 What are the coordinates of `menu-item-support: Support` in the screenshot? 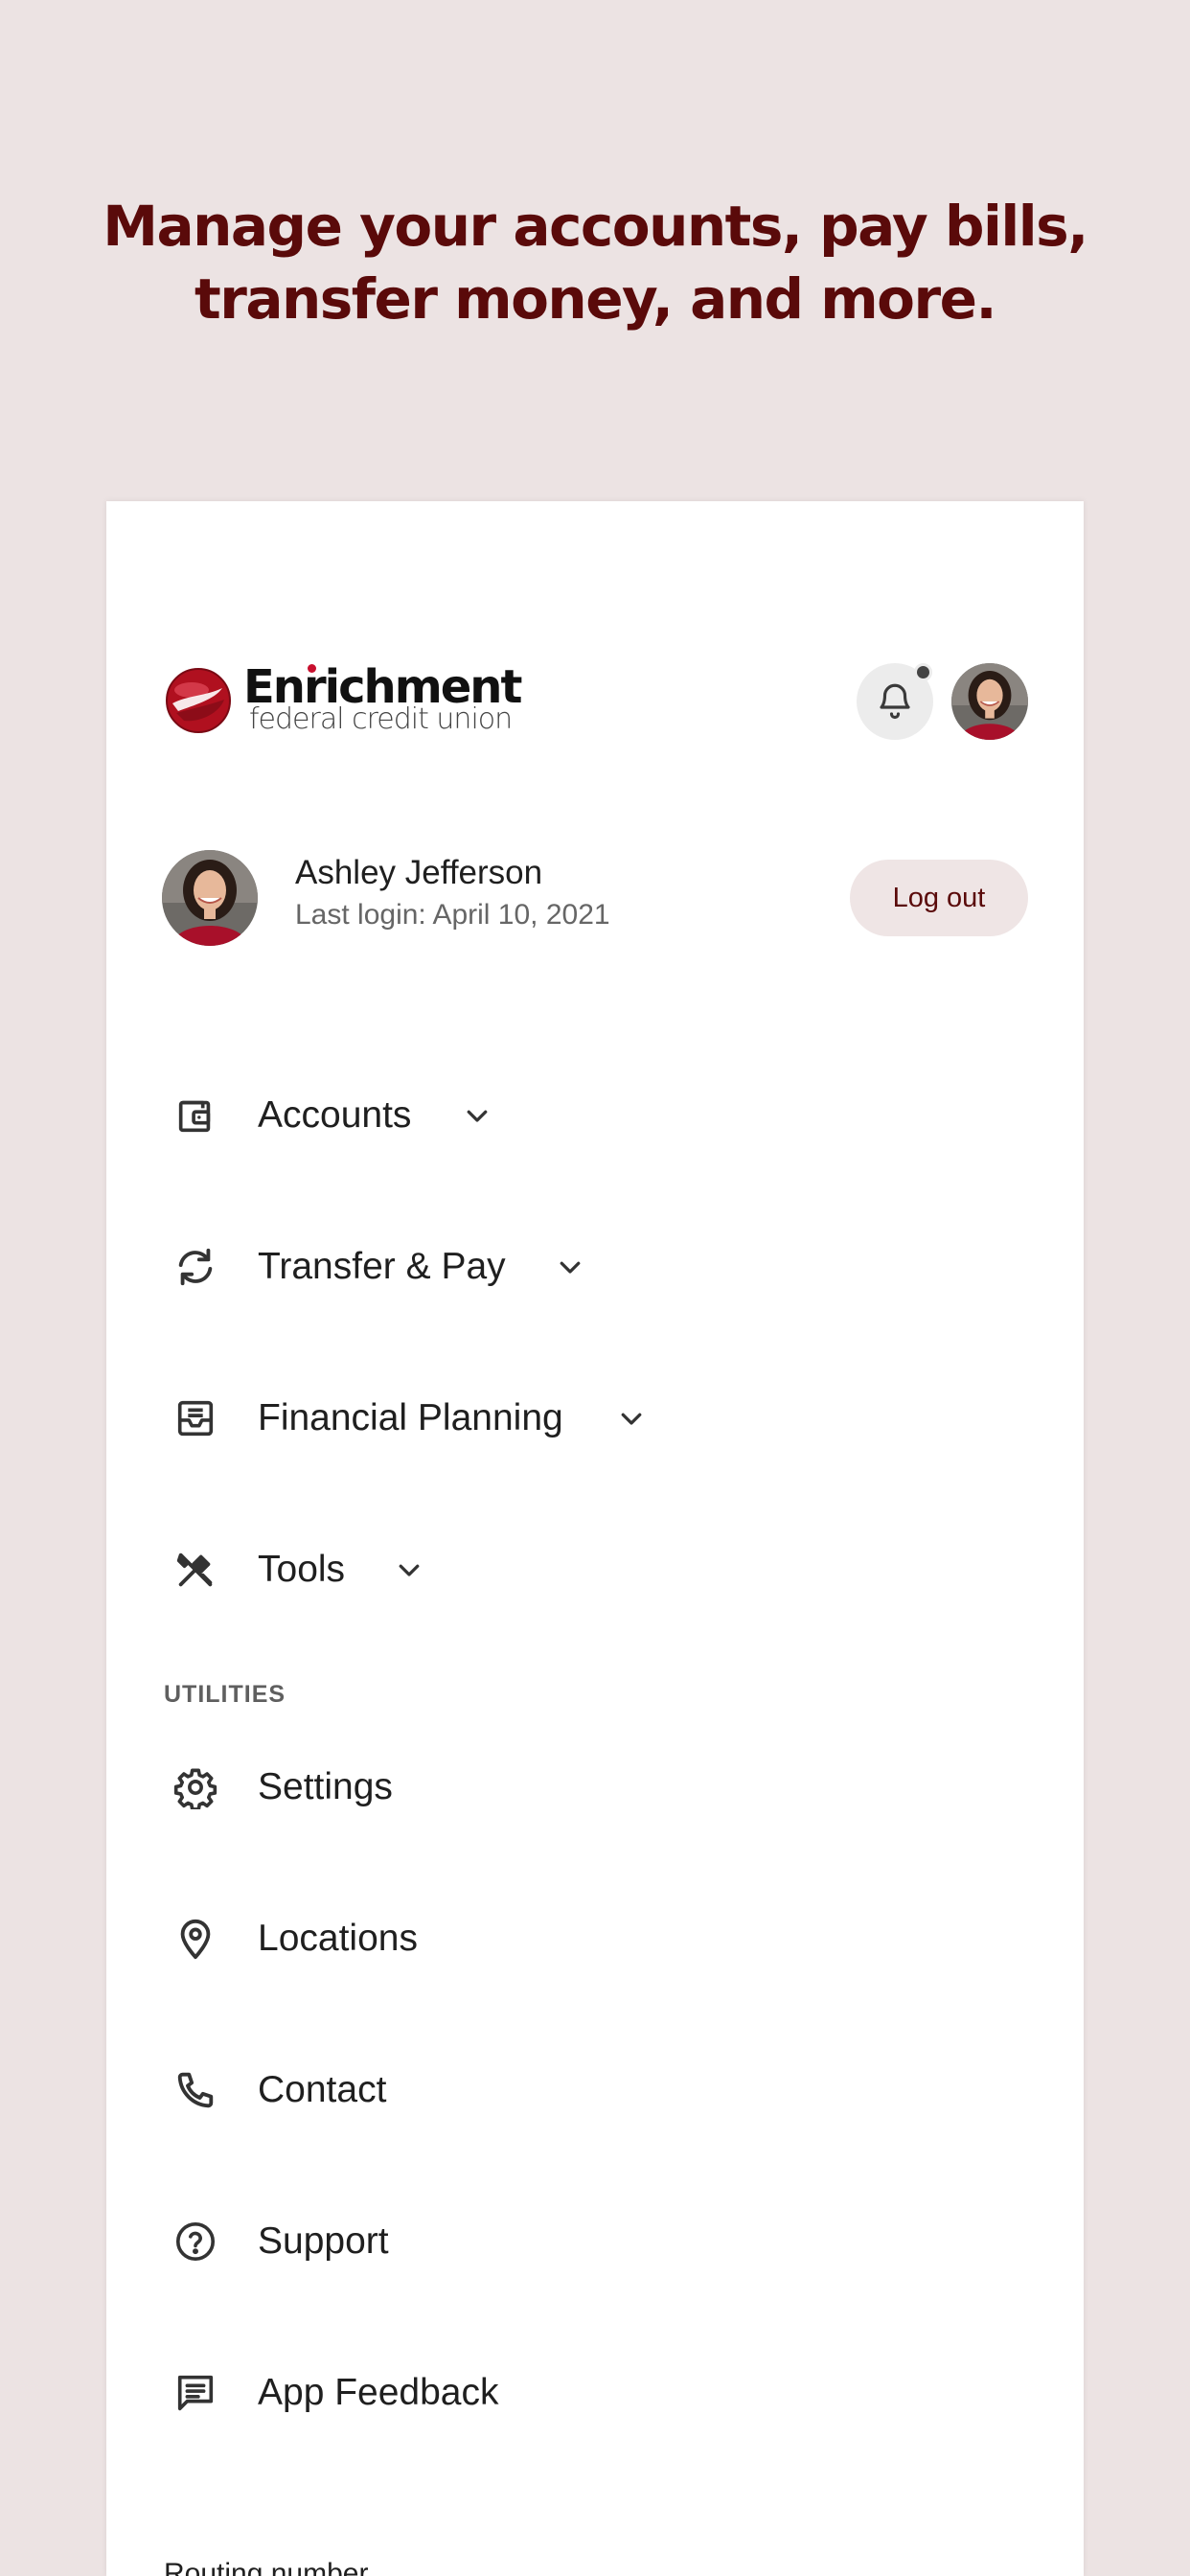 It's located at (593, 2240).